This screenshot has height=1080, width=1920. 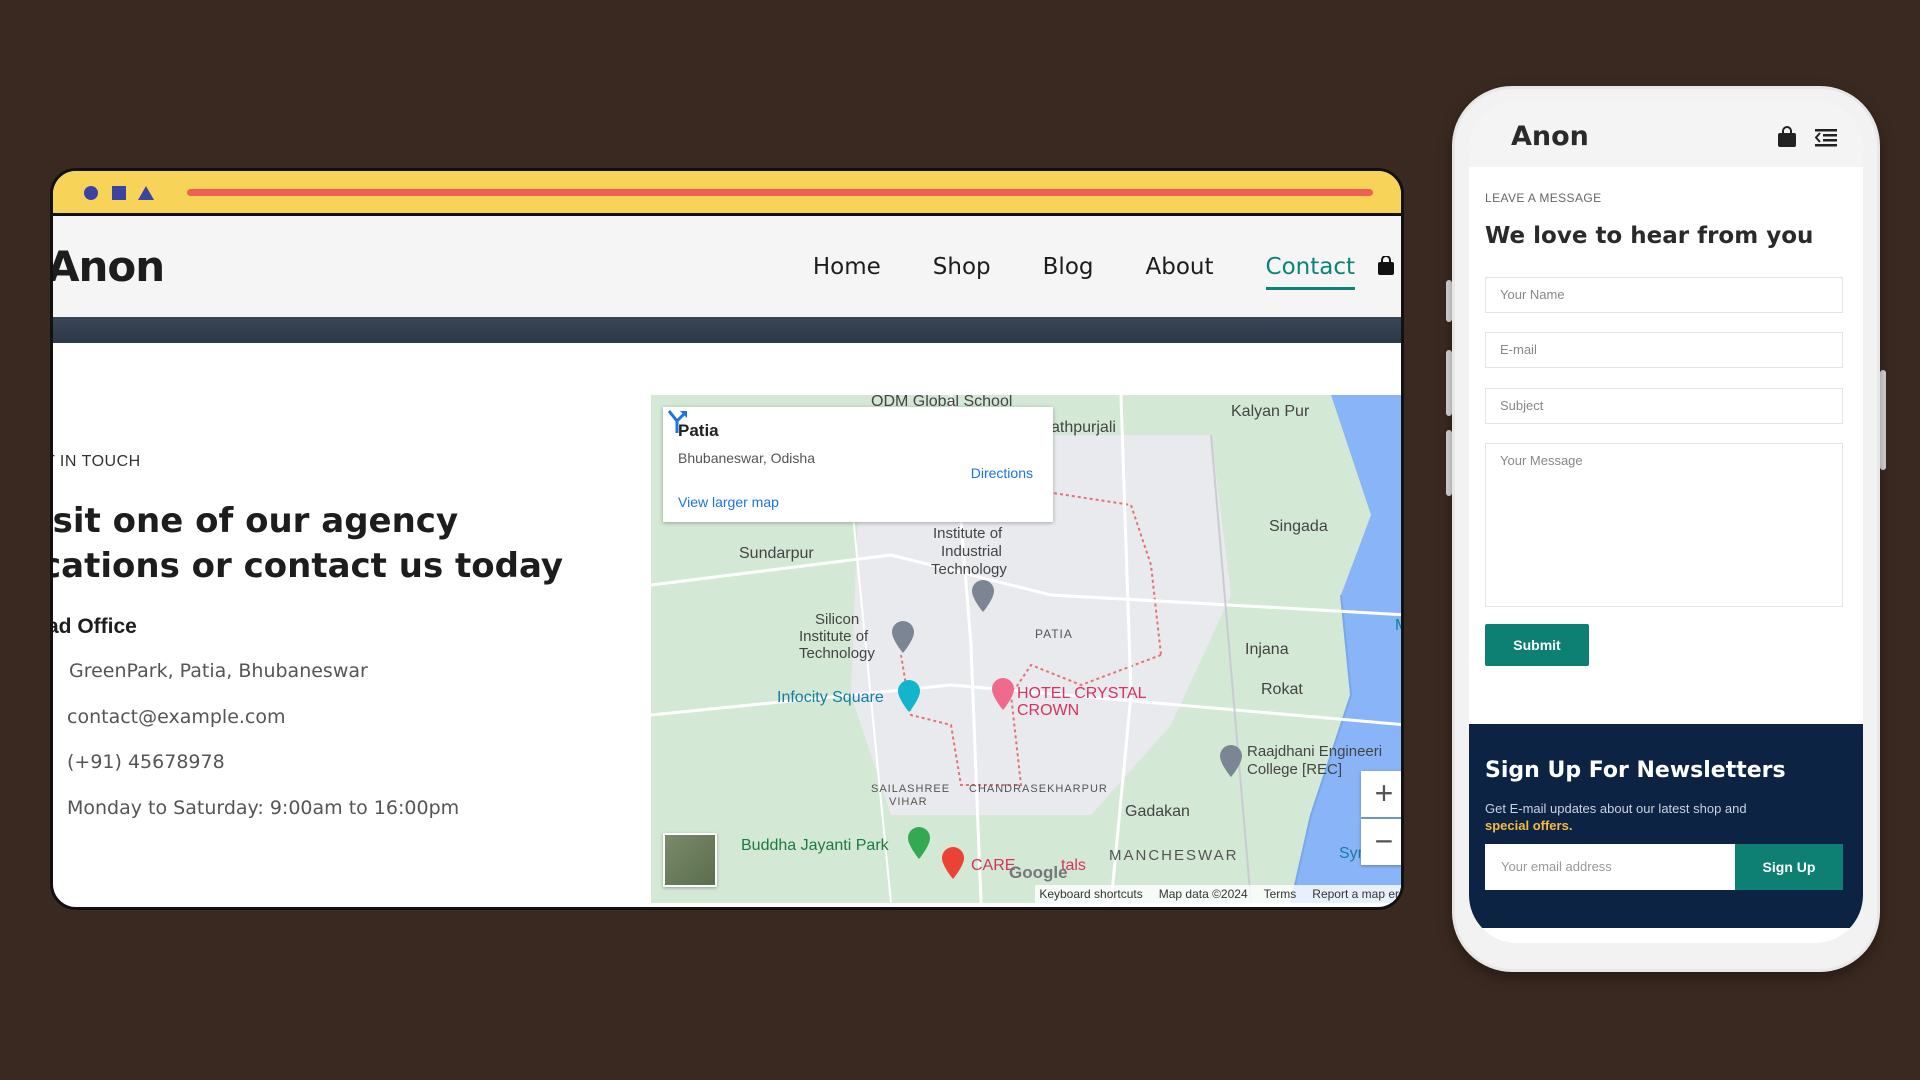 What do you see at coordinates (254, 521) in the screenshot?
I see `headline-line-1: isit one of our agency` at bounding box center [254, 521].